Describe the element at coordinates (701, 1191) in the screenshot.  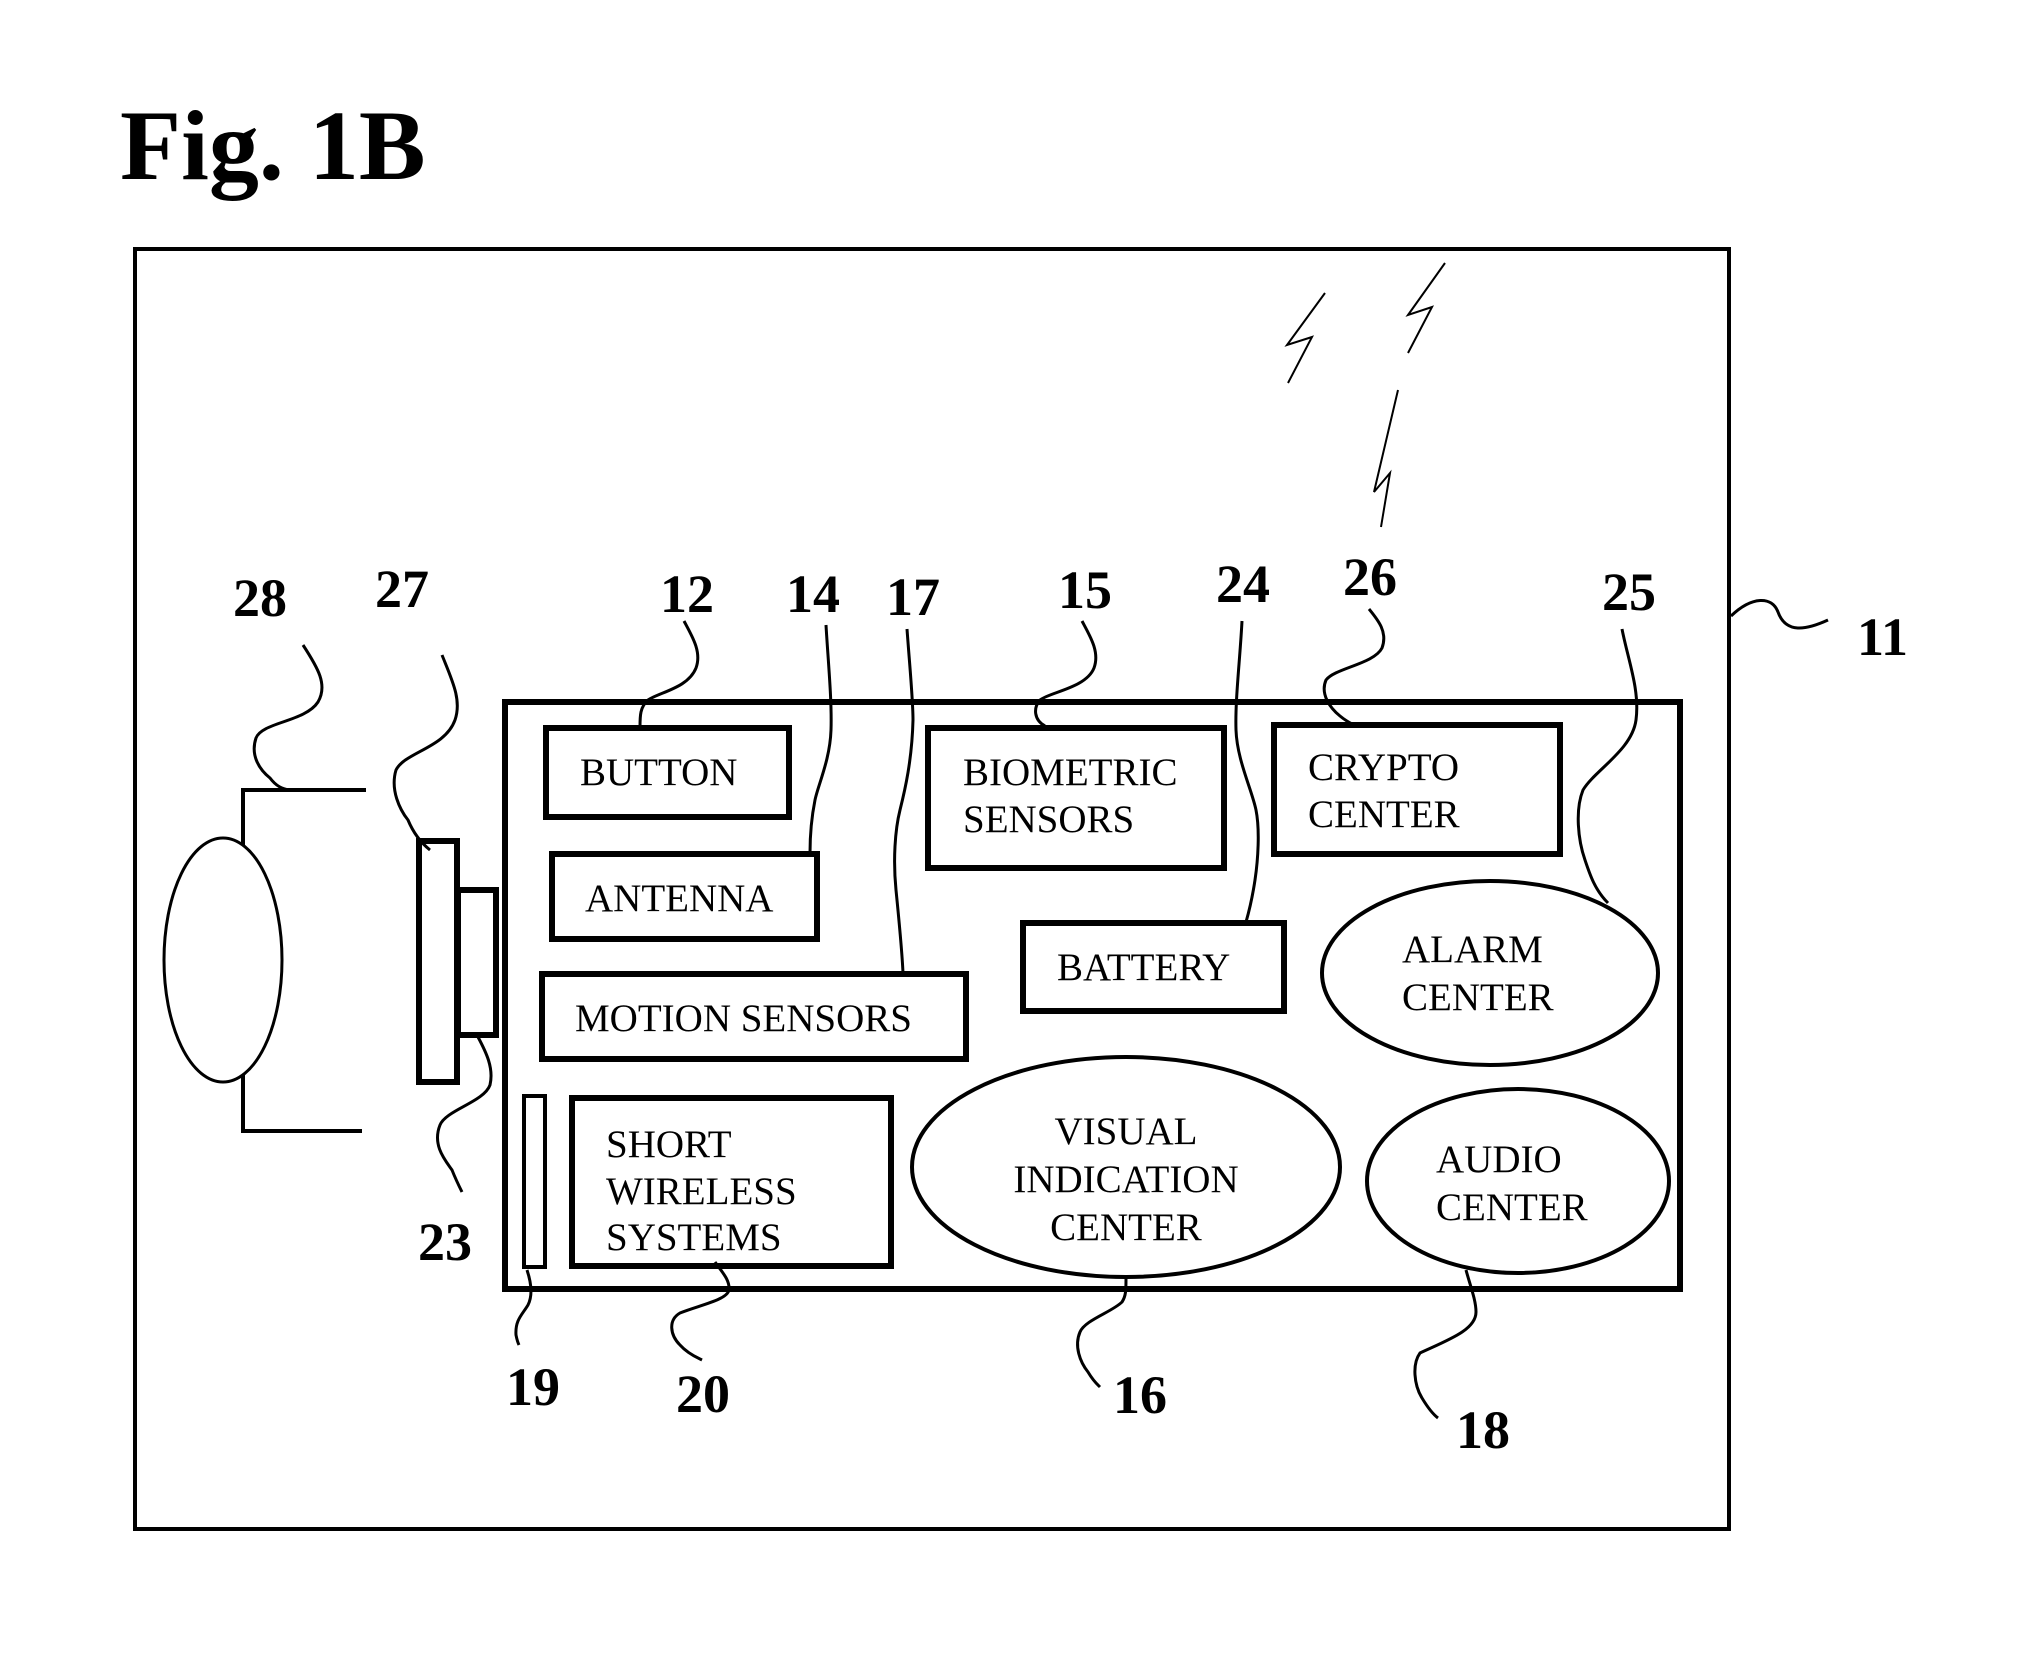
I see `short-wireless-label-line2: WIRELESS` at that location.